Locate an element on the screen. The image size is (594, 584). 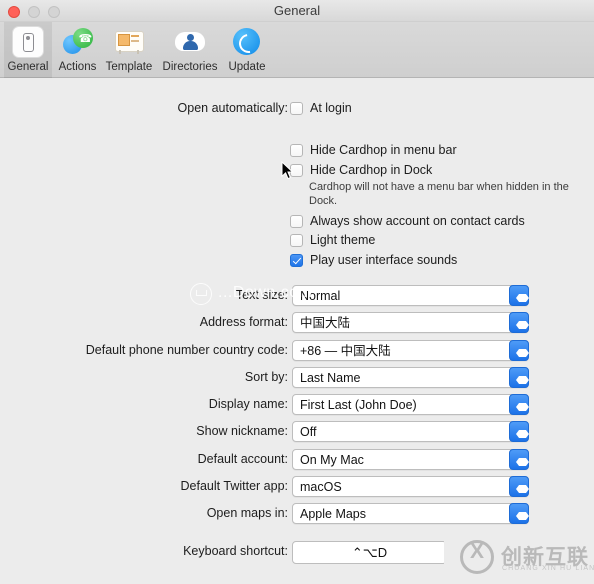
tab-directories-label: Directories is located at coordinates (190, 67).